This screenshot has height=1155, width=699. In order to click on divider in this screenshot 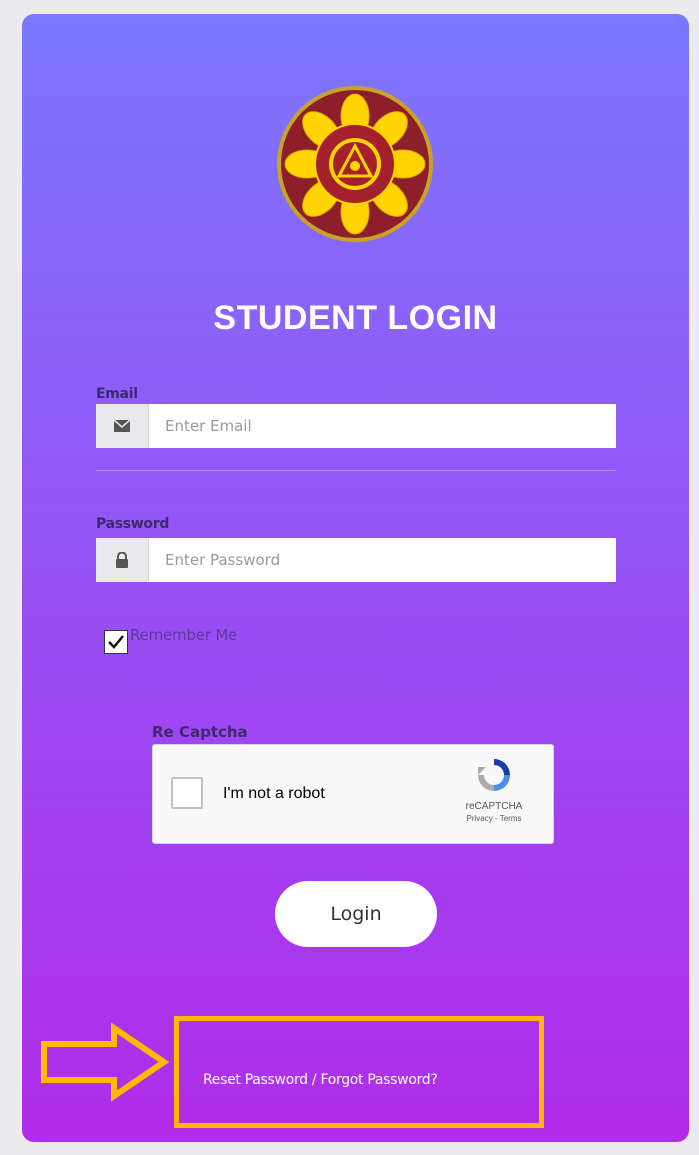, I will do `click(356, 470)`.